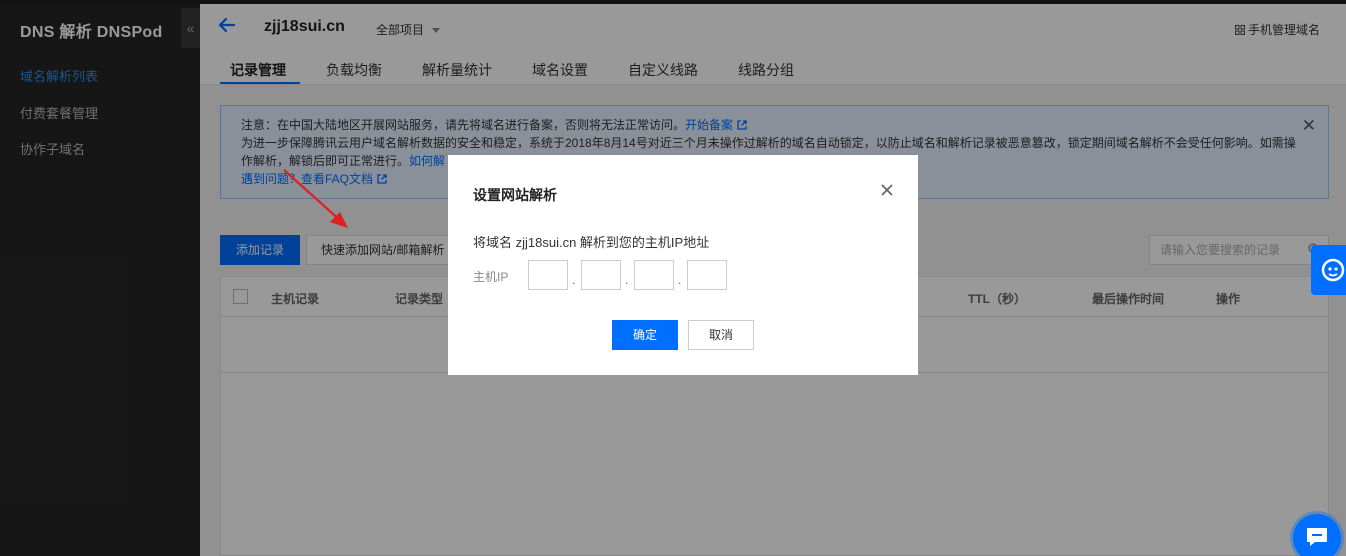 This screenshot has height=556, width=1346. I want to click on headset-icon, so click(1333, 270).